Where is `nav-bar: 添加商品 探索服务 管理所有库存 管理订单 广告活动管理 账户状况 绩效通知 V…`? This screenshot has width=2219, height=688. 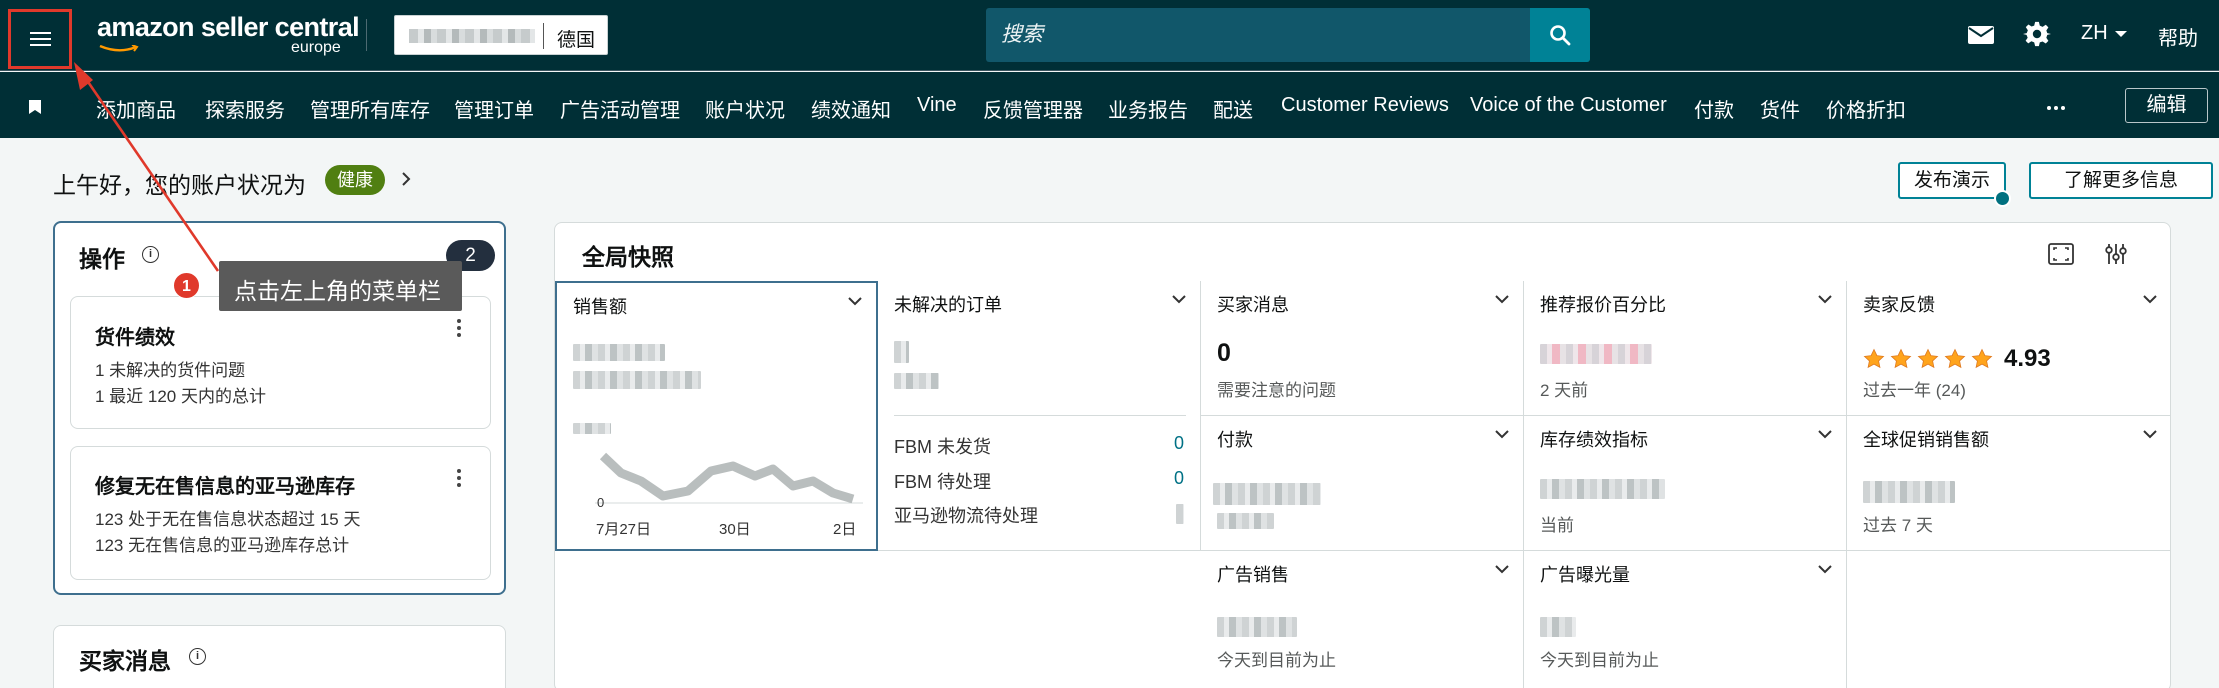
nav-bar: 添加商品 探索服务 管理所有库存 管理订单 广告活动管理 账户状况 绩效通知 V… is located at coordinates (1109, 105).